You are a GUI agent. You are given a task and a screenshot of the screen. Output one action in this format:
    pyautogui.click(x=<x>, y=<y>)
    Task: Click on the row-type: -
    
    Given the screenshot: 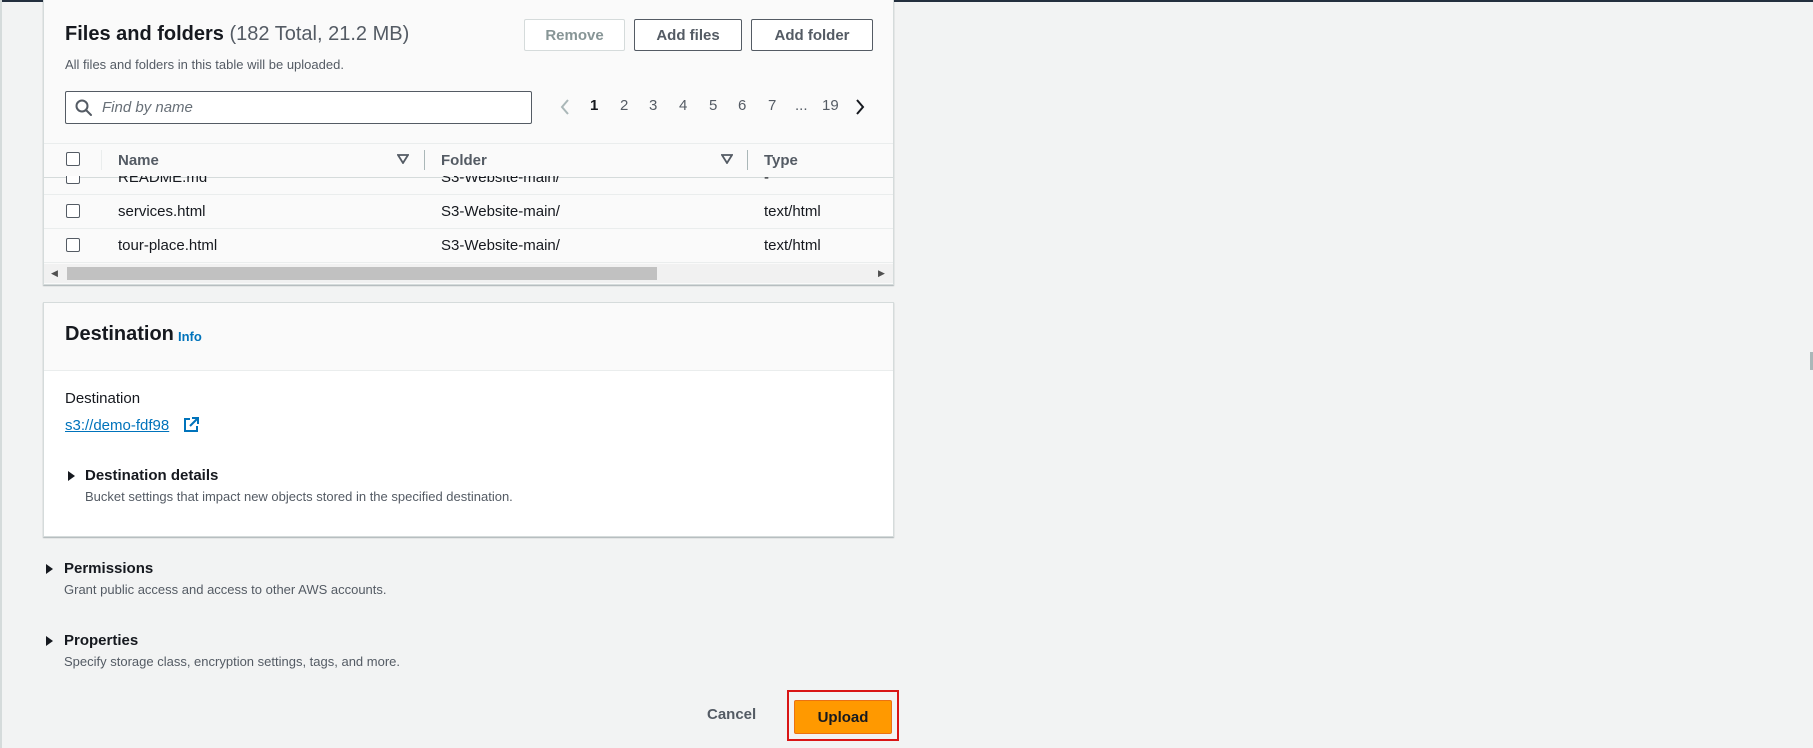 What is the action you would take?
    pyautogui.click(x=766, y=181)
    